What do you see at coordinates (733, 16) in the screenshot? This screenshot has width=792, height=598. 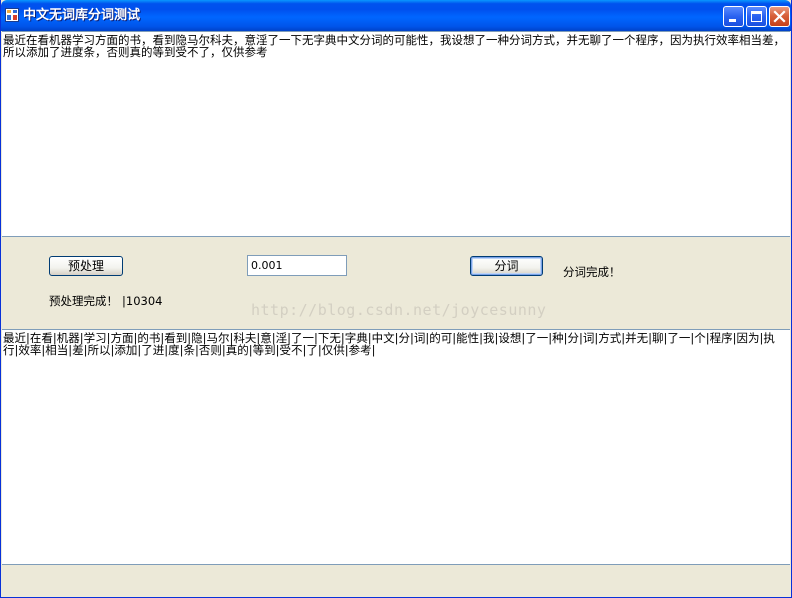 I see `minimize-button` at bounding box center [733, 16].